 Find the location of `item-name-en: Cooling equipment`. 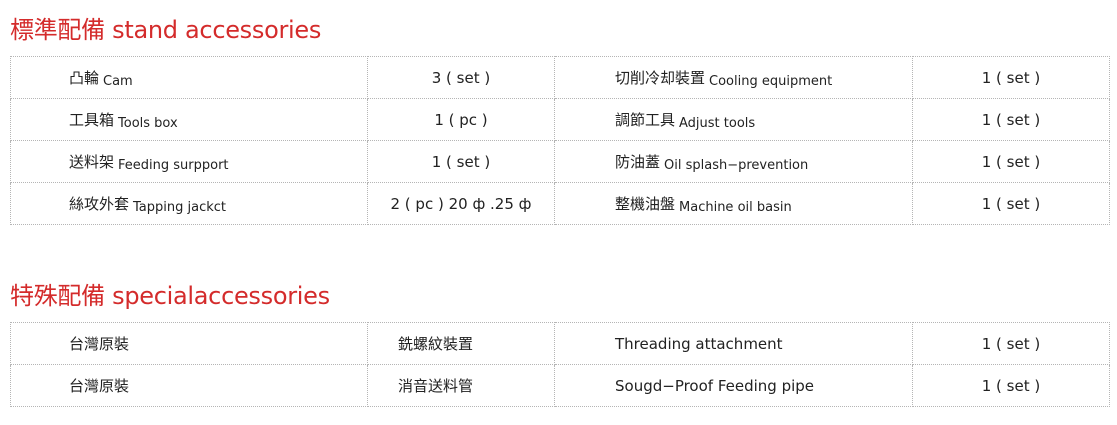

item-name-en: Cooling equipment is located at coordinates (771, 81).